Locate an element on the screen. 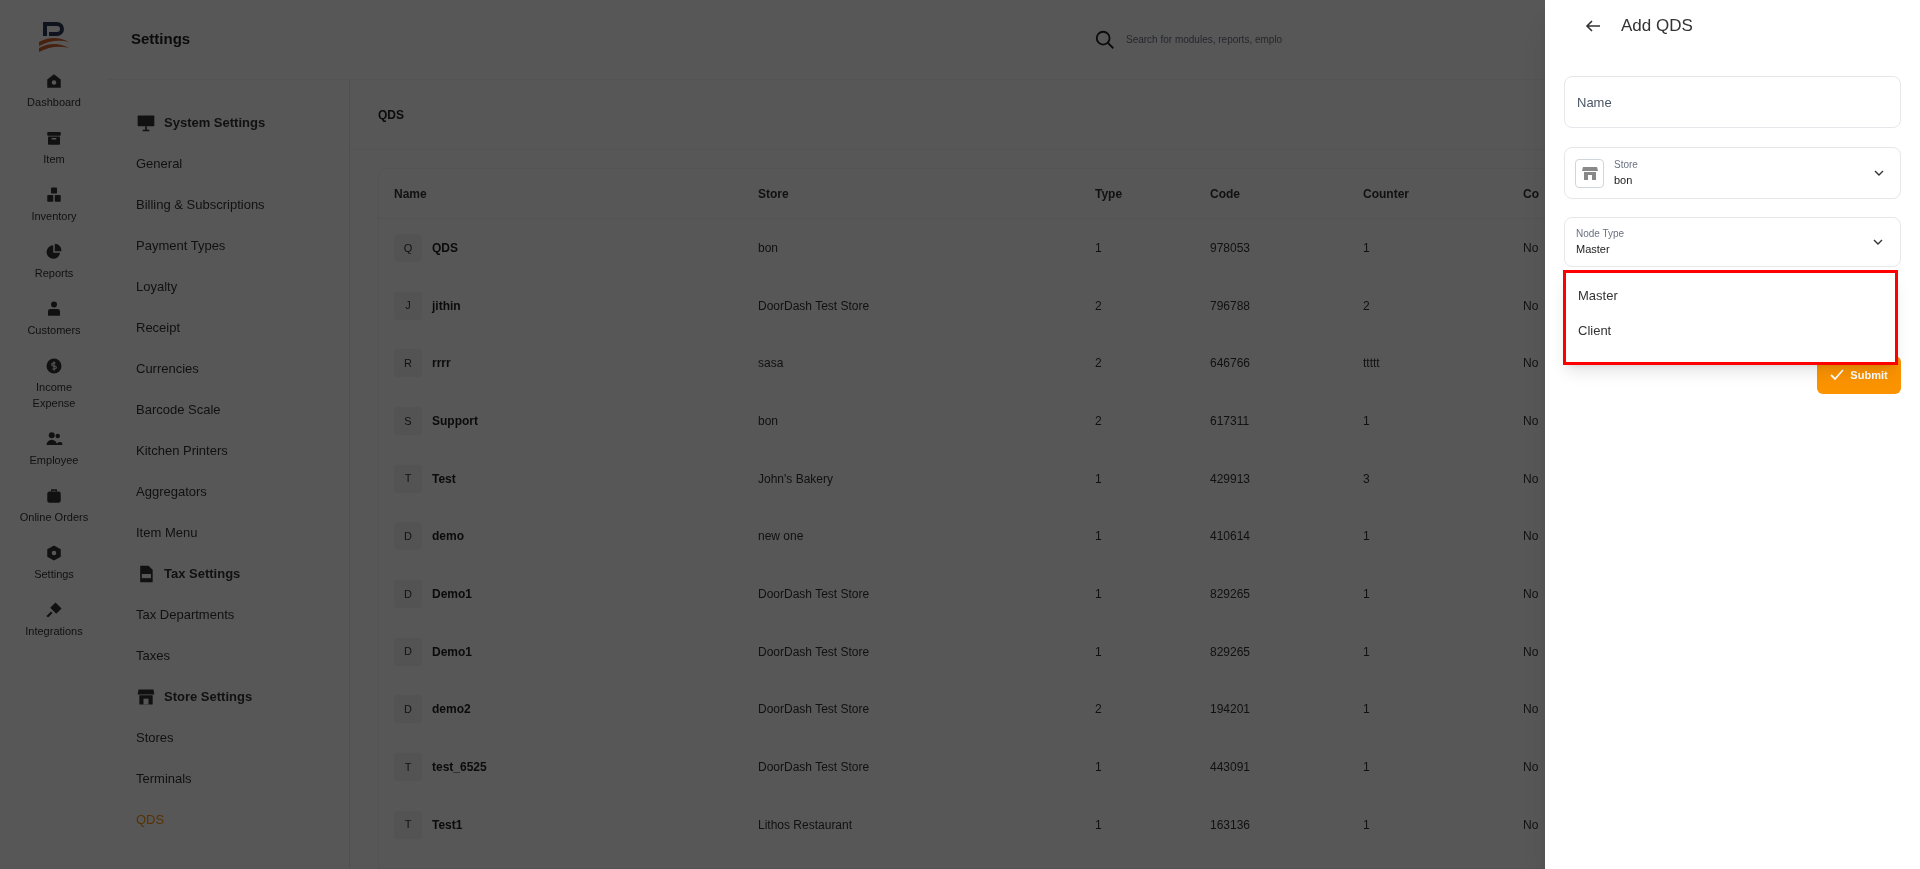 The width and height of the screenshot is (1920, 869). column-header: Co is located at coordinates (1531, 194).